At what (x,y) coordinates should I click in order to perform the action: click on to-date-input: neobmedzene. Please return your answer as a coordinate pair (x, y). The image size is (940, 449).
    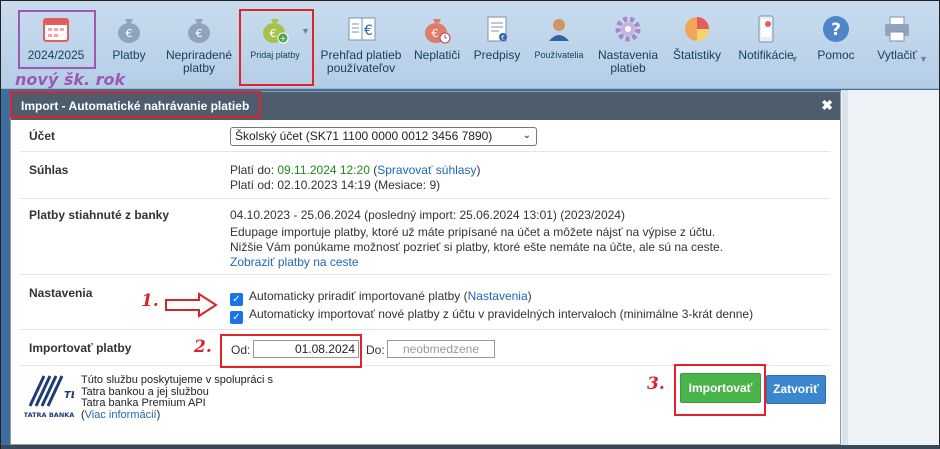
    Looking at the image, I should click on (441, 349).